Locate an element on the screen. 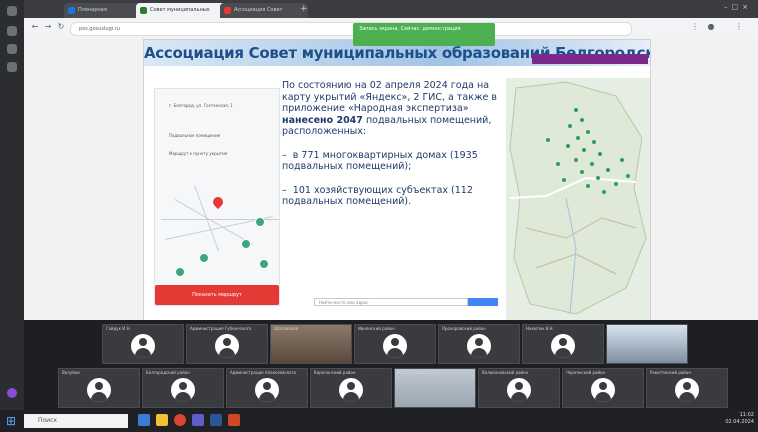 This screenshot has width=758, height=432. address-bar: pos.gosuslugi.ru is located at coordinates (351, 29).